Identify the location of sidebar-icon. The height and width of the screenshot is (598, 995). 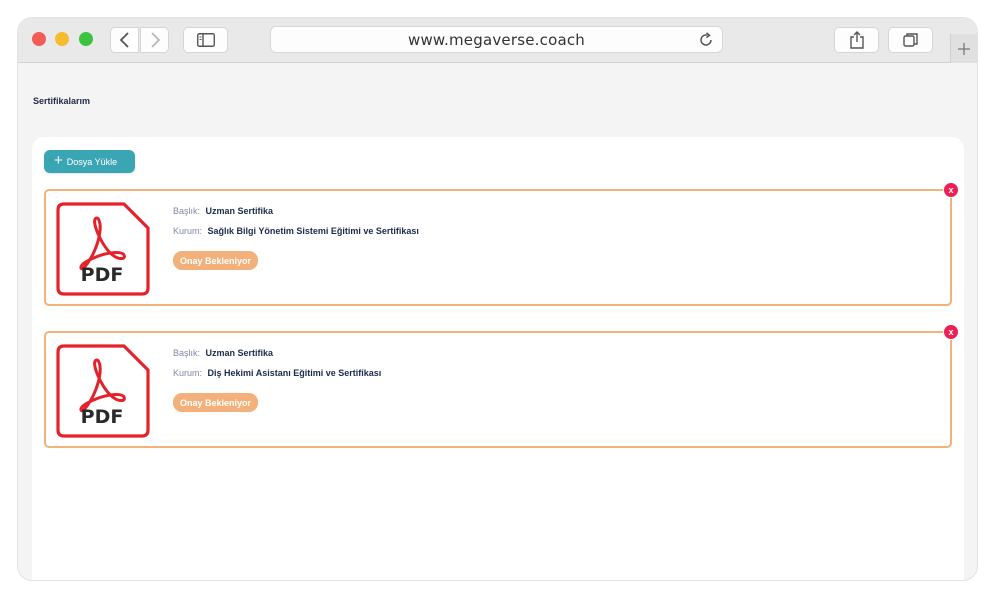
(205, 40).